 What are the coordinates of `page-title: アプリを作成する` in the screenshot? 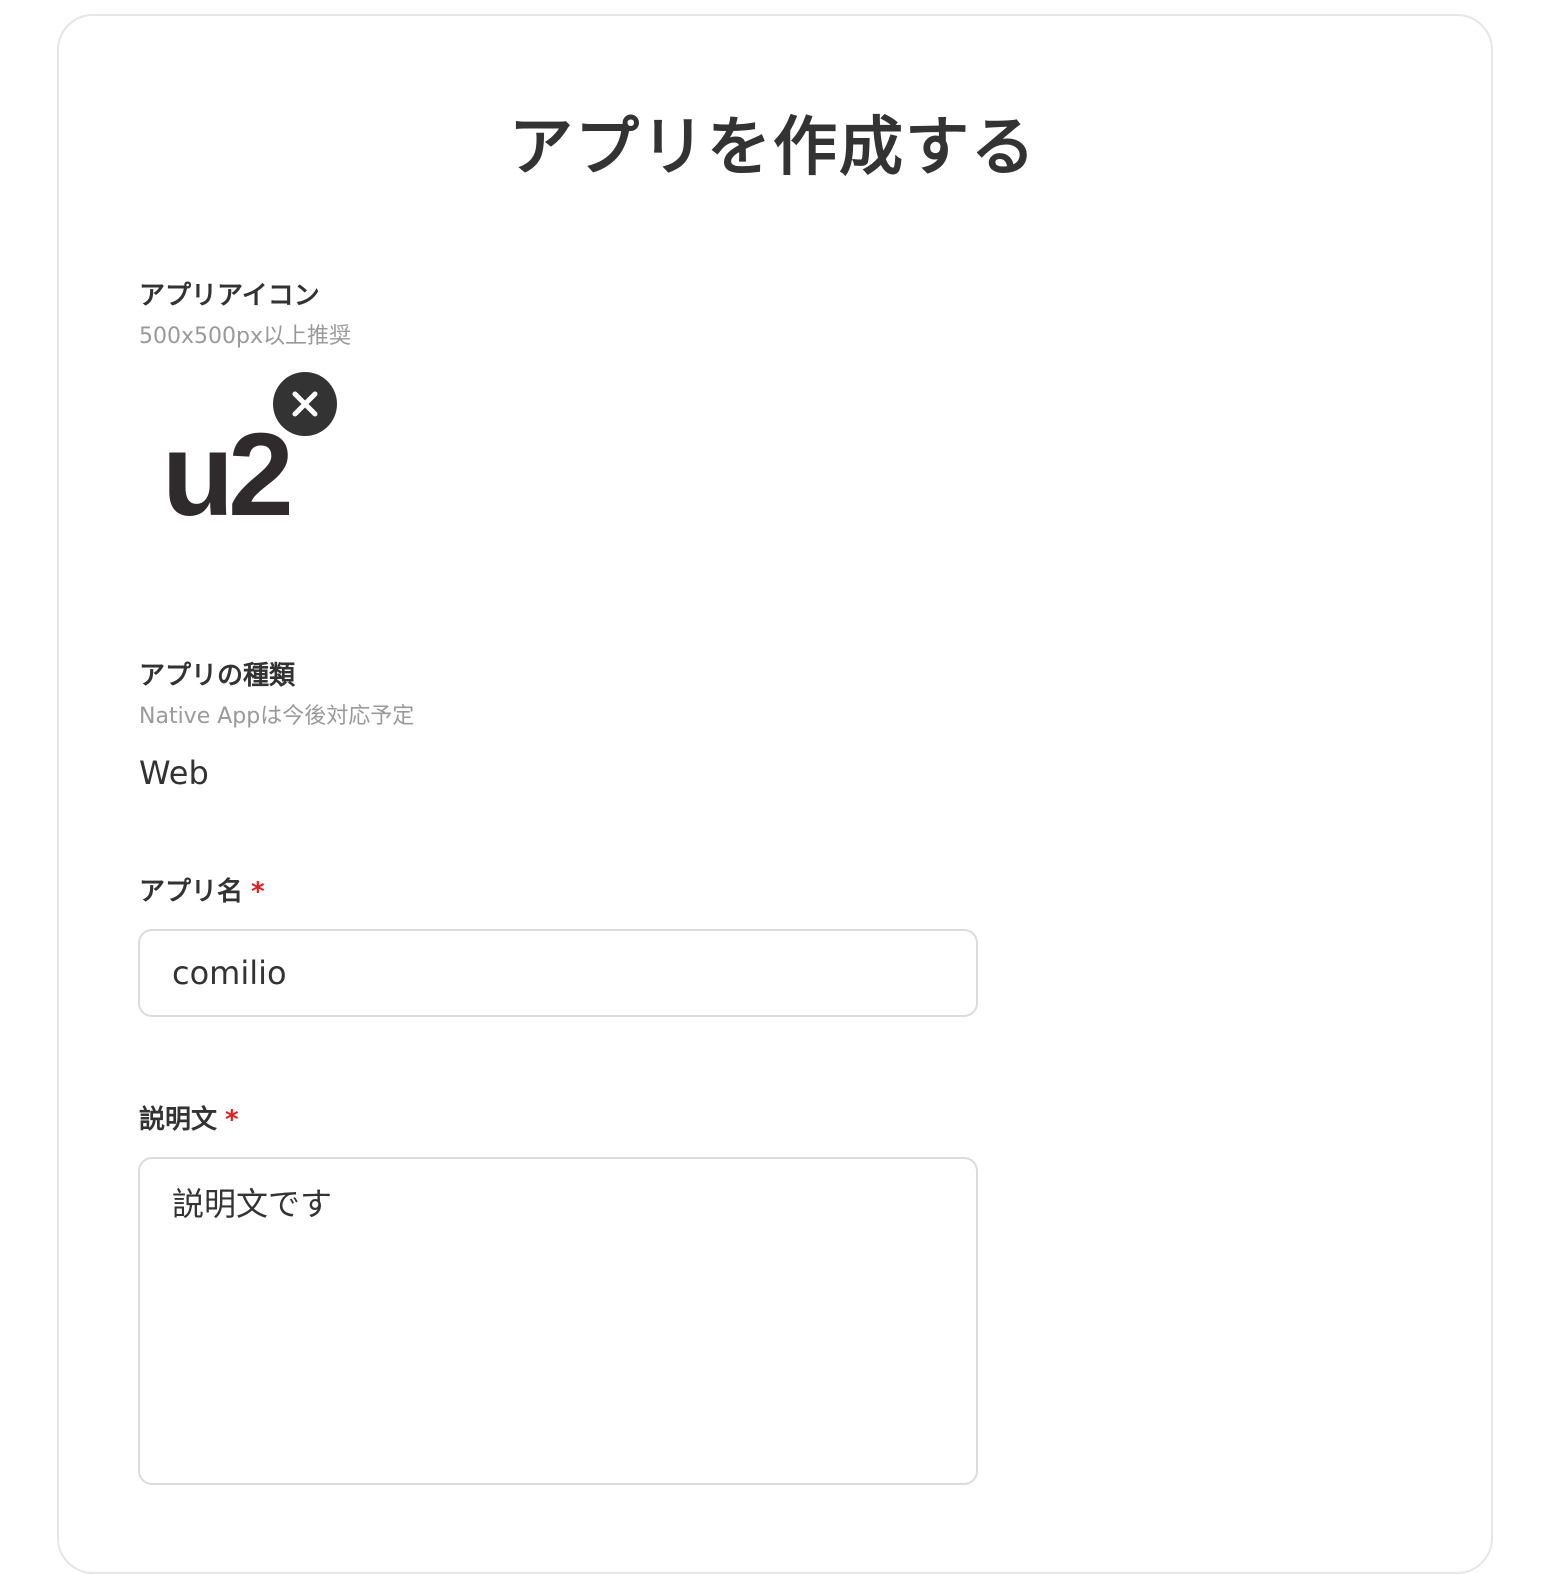 It's located at (773, 148).